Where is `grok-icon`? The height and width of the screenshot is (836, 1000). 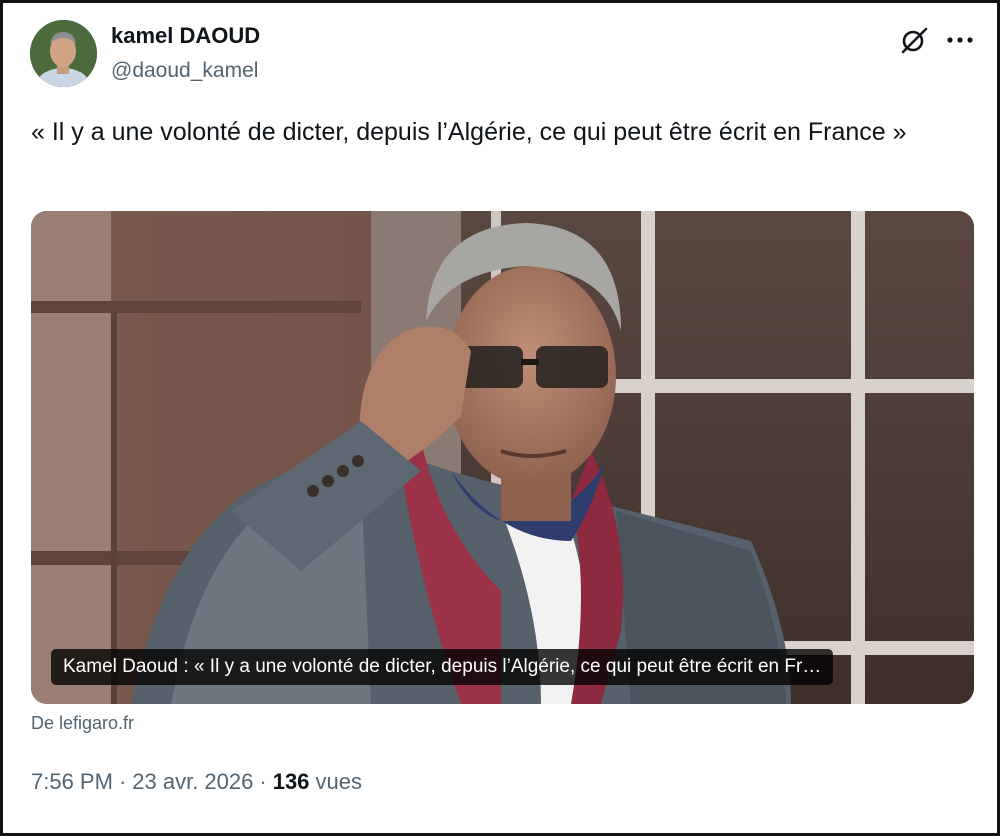
grok-icon is located at coordinates (914, 40).